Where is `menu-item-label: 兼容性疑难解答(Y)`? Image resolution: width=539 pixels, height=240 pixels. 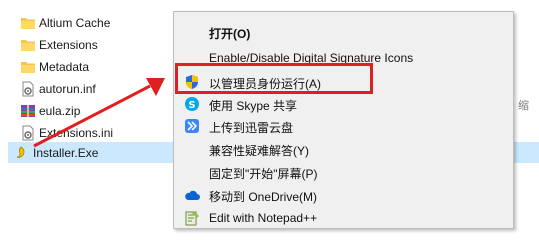
menu-item-label: 兼容性疑难解答(Y) is located at coordinates (259, 151).